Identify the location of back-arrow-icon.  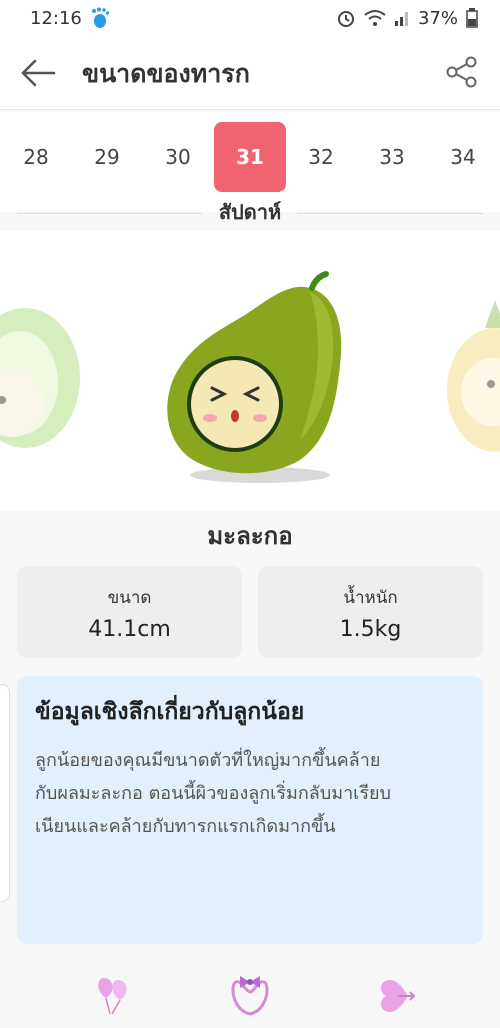
(38, 73).